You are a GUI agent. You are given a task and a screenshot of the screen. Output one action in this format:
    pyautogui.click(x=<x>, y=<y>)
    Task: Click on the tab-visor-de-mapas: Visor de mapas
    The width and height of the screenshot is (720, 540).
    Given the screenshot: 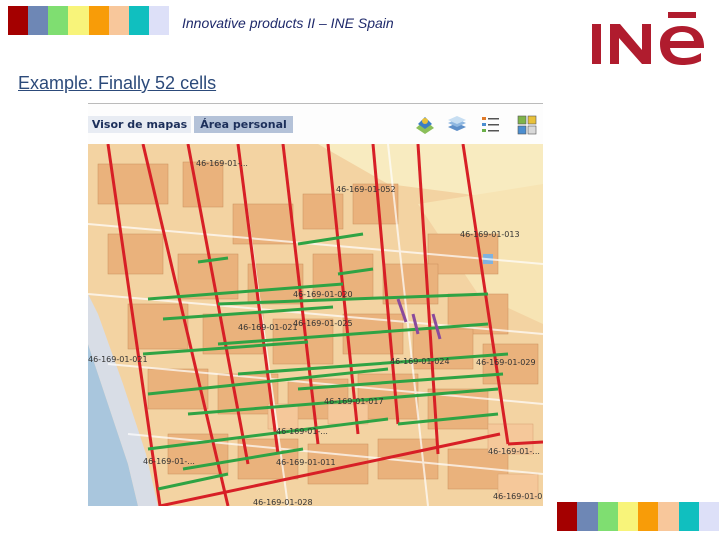 What is the action you would take?
    pyautogui.click(x=139, y=124)
    